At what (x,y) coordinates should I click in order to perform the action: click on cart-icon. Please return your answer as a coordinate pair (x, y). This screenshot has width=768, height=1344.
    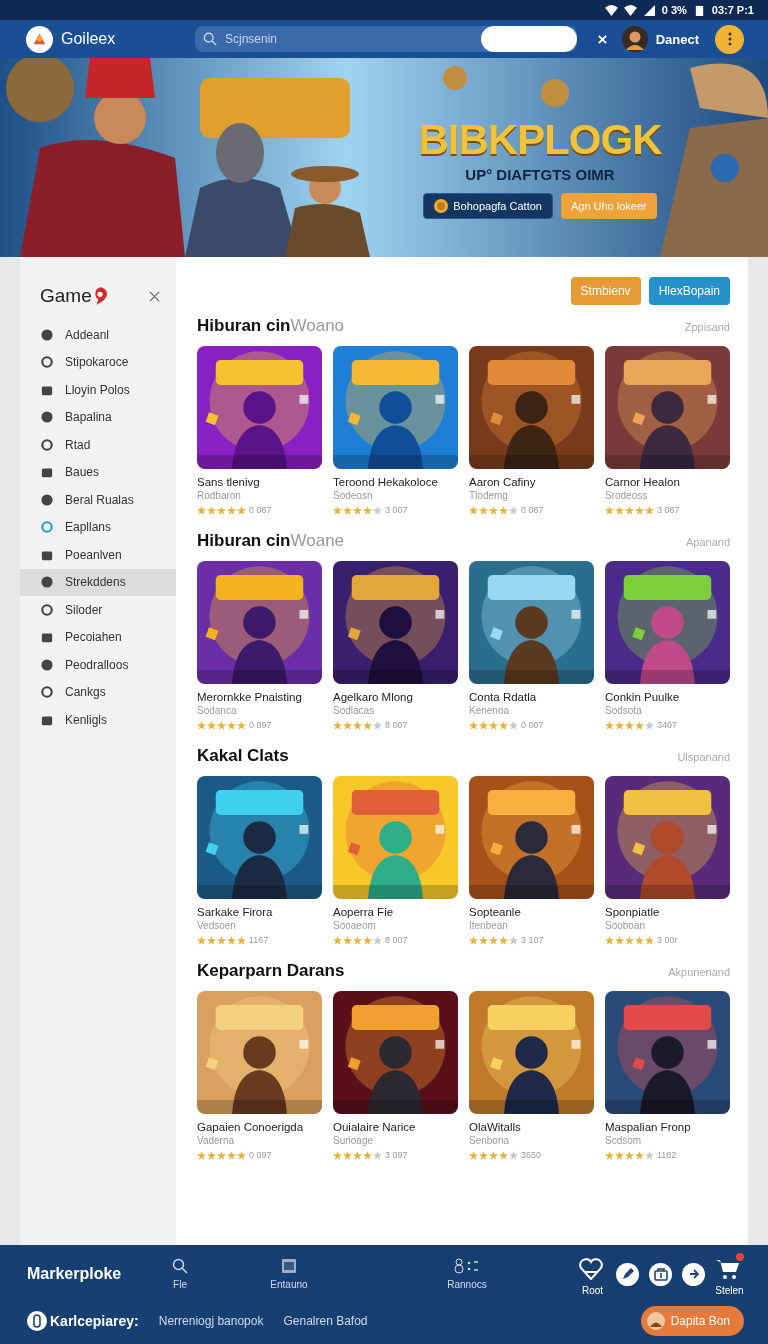
    Looking at the image, I should click on (728, 1268).